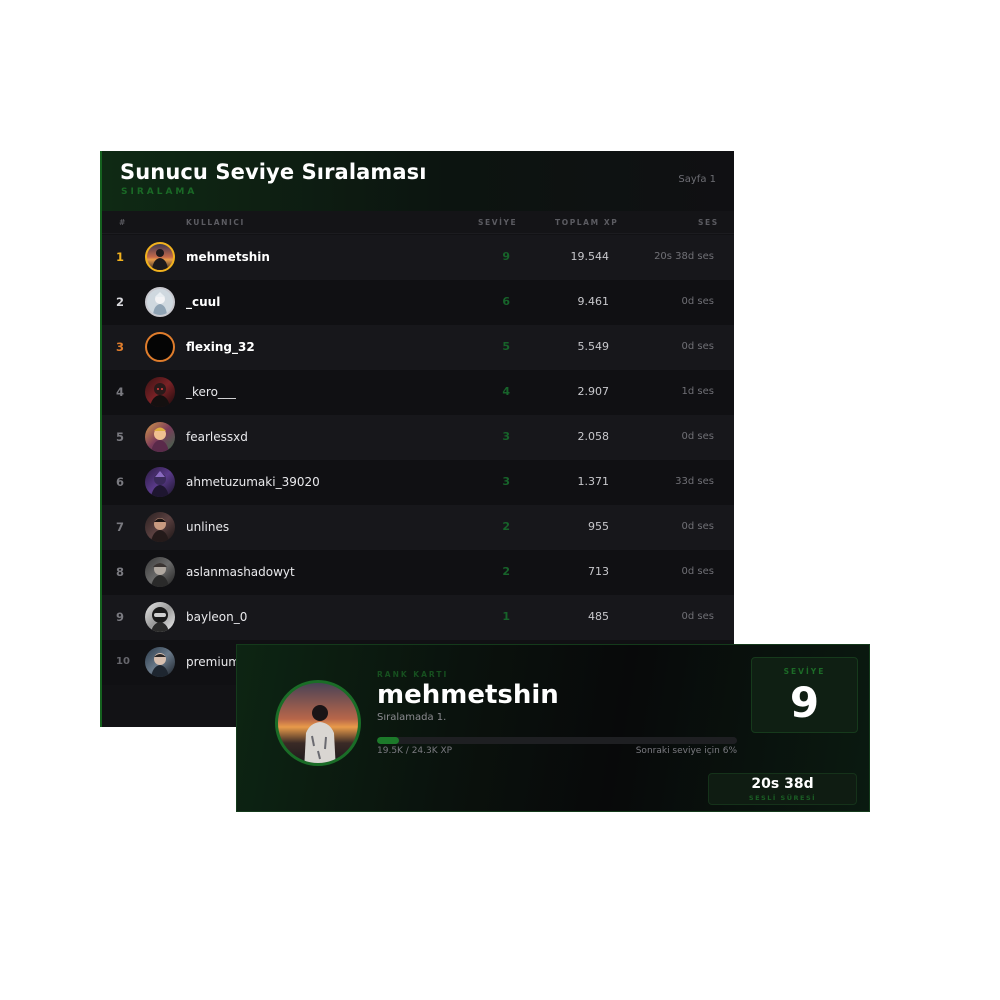 Image resolution: width=1000 pixels, height=1000 pixels. What do you see at coordinates (684, 256) in the screenshot?
I see `voice-time: 20s 38d ses` at bounding box center [684, 256].